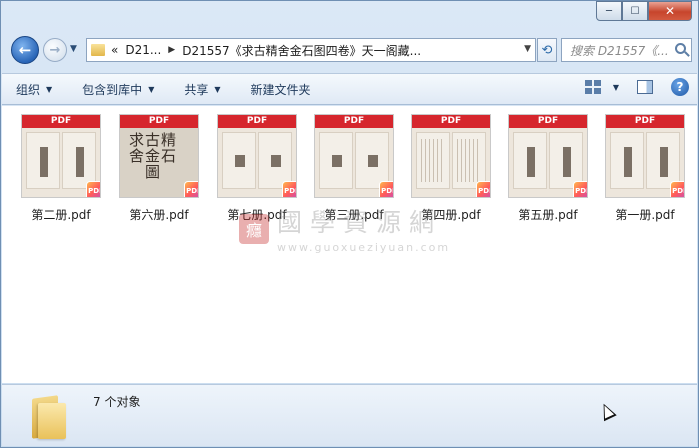  I want to click on refresh-button: ⟲, so click(547, 50).